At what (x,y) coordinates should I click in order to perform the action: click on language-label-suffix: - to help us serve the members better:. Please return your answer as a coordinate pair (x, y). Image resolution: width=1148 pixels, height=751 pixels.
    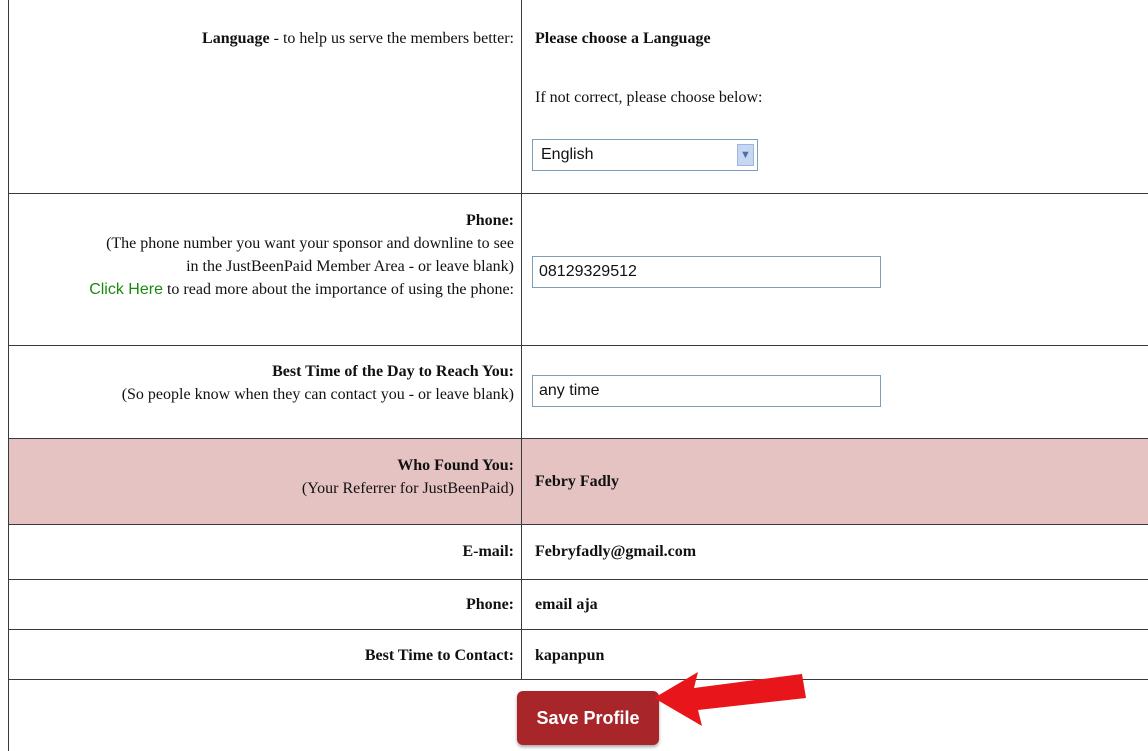
    Looking at the image, I should click on (391, 38).